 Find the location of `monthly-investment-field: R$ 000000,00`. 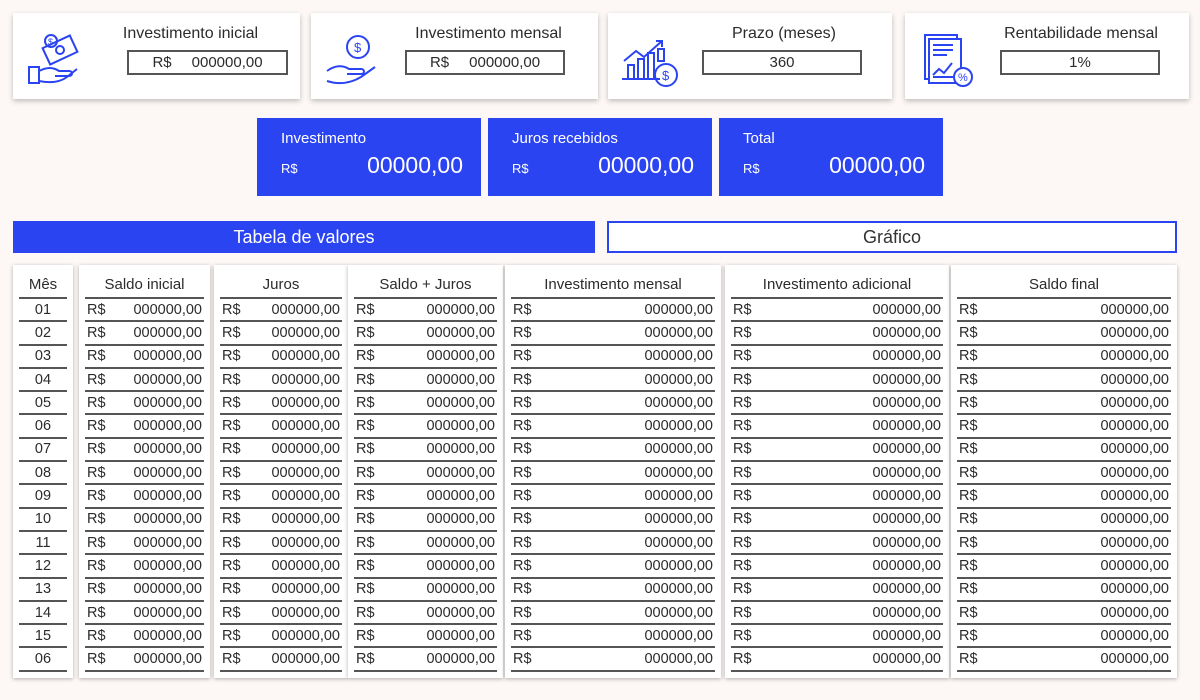

monthly-investment-field: R$ 000000,00 is located at coordinates (485, 62).